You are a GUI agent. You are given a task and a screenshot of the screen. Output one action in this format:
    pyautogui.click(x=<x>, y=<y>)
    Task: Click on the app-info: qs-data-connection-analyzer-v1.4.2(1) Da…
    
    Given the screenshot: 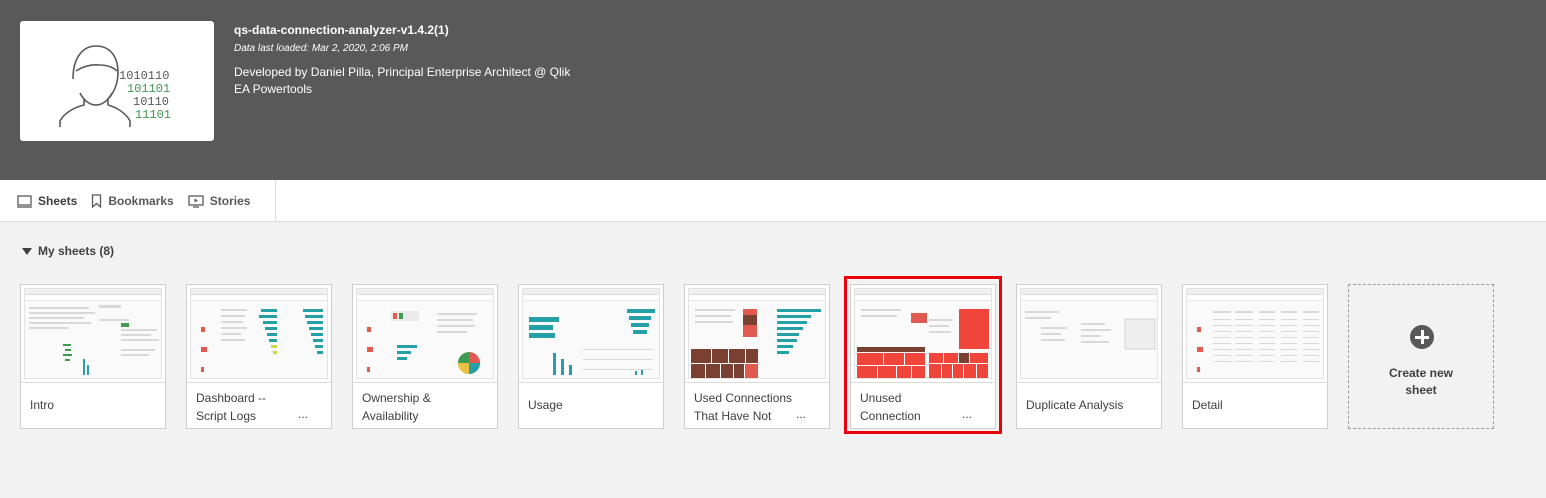 What is the action you would take?
    pyautogui.click(x=402, y=60)
    